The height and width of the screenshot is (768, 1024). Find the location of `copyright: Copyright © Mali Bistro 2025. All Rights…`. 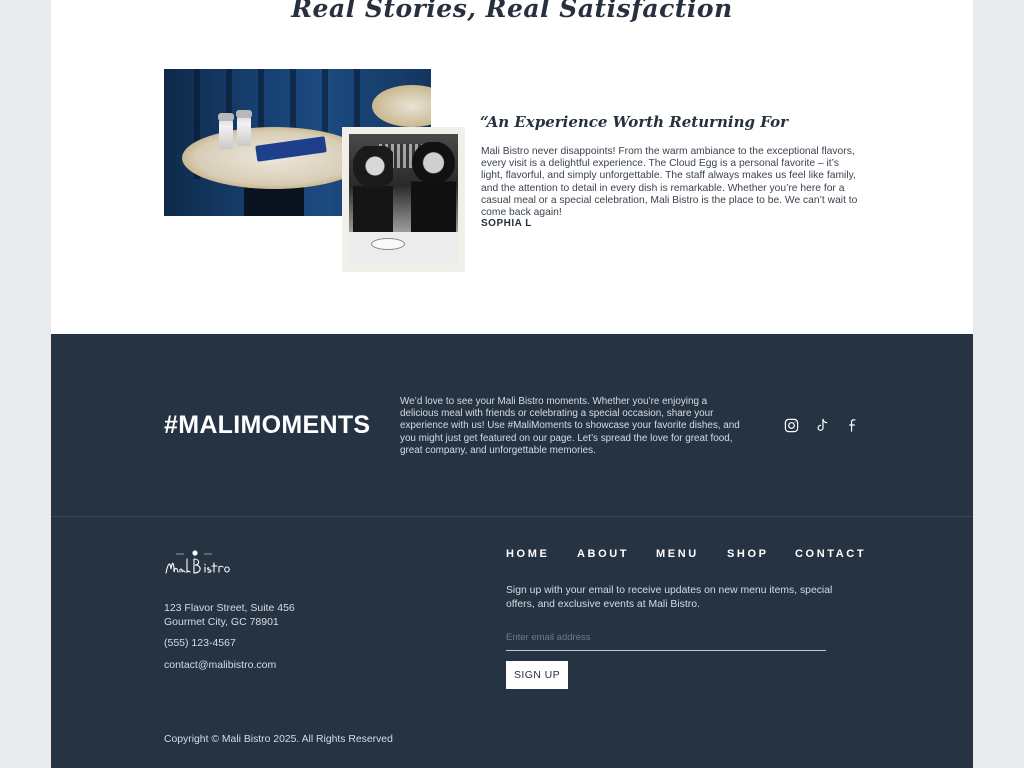

copyright: Copyright © Mali Bistro 2025. All Rights… is located at coordinates (278, 739).